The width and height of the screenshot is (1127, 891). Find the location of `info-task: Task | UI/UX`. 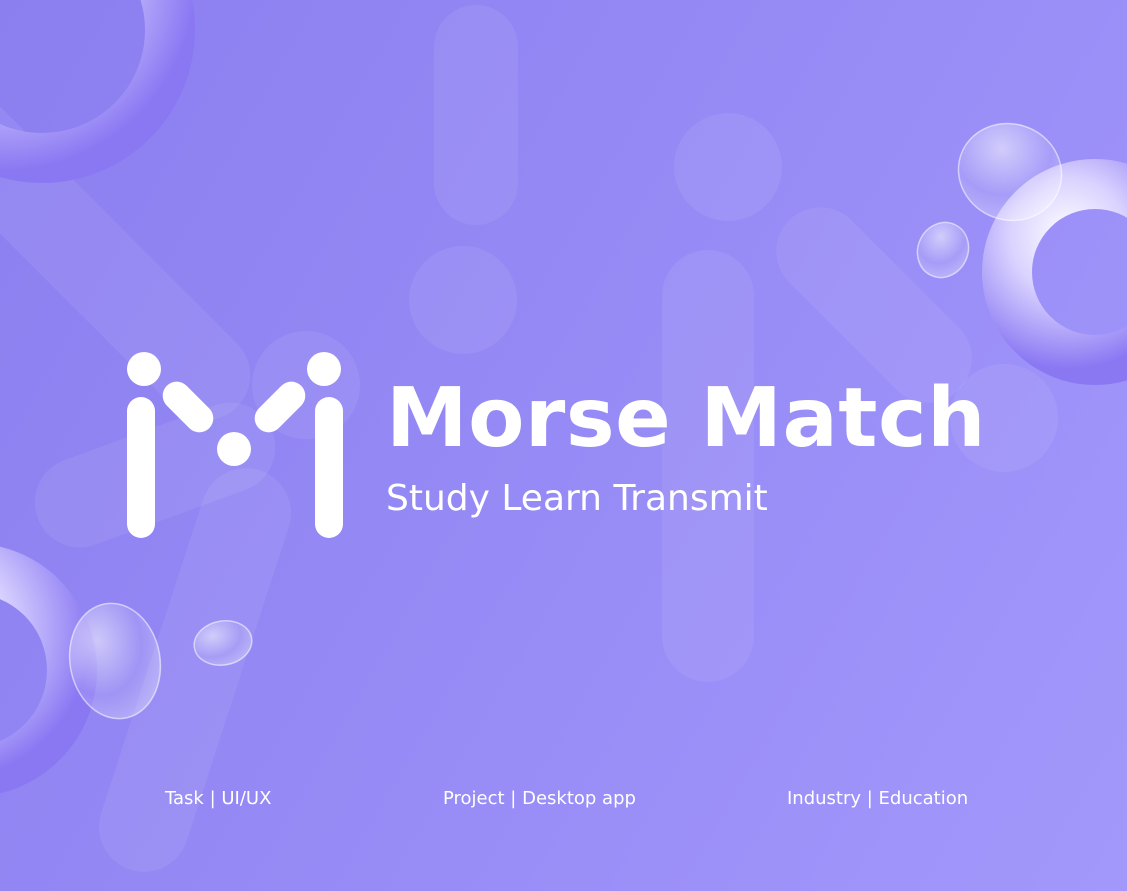

info-task: Task | UI/UX is located at coordinates (218, 798).